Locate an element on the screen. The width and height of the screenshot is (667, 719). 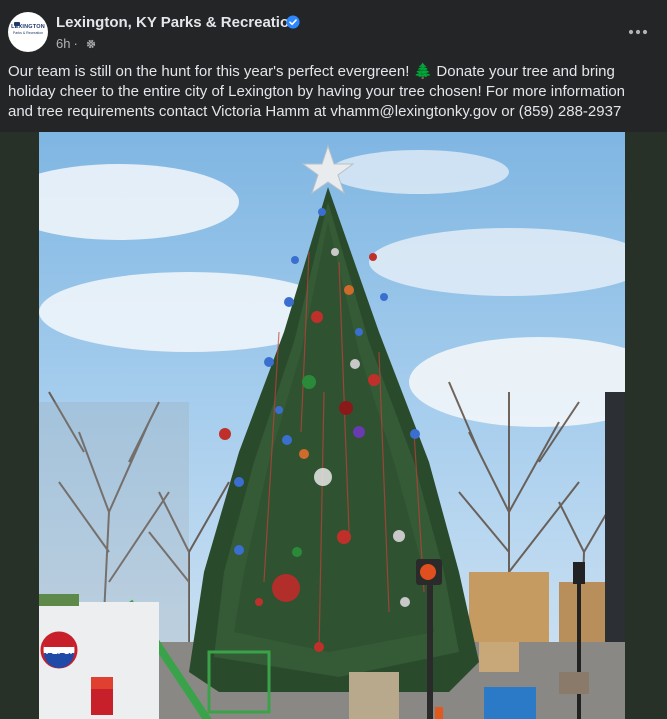
post-meta: 6h · is located at coordinates (76, 43).